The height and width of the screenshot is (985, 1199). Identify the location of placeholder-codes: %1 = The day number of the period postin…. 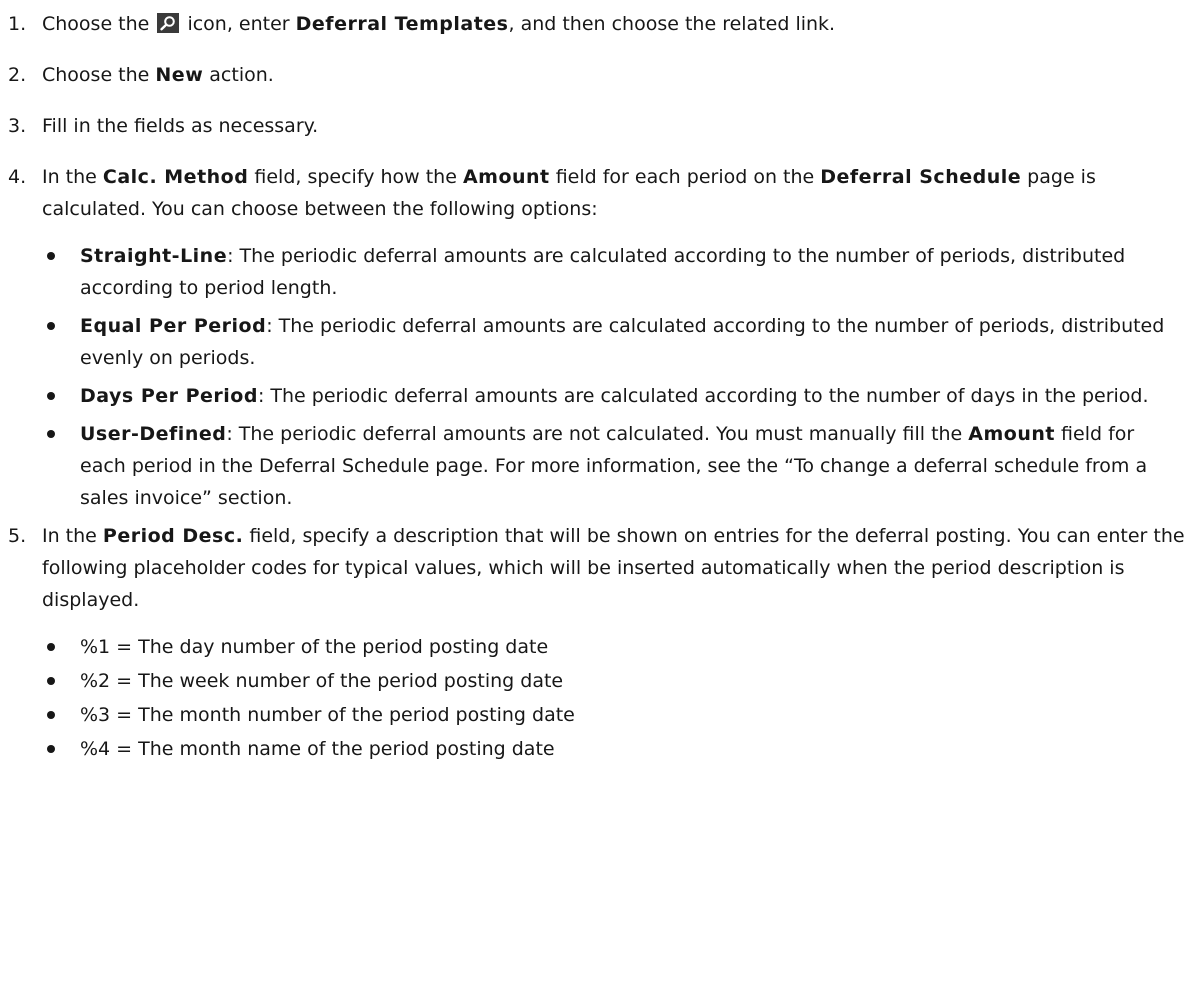
(613, 698).